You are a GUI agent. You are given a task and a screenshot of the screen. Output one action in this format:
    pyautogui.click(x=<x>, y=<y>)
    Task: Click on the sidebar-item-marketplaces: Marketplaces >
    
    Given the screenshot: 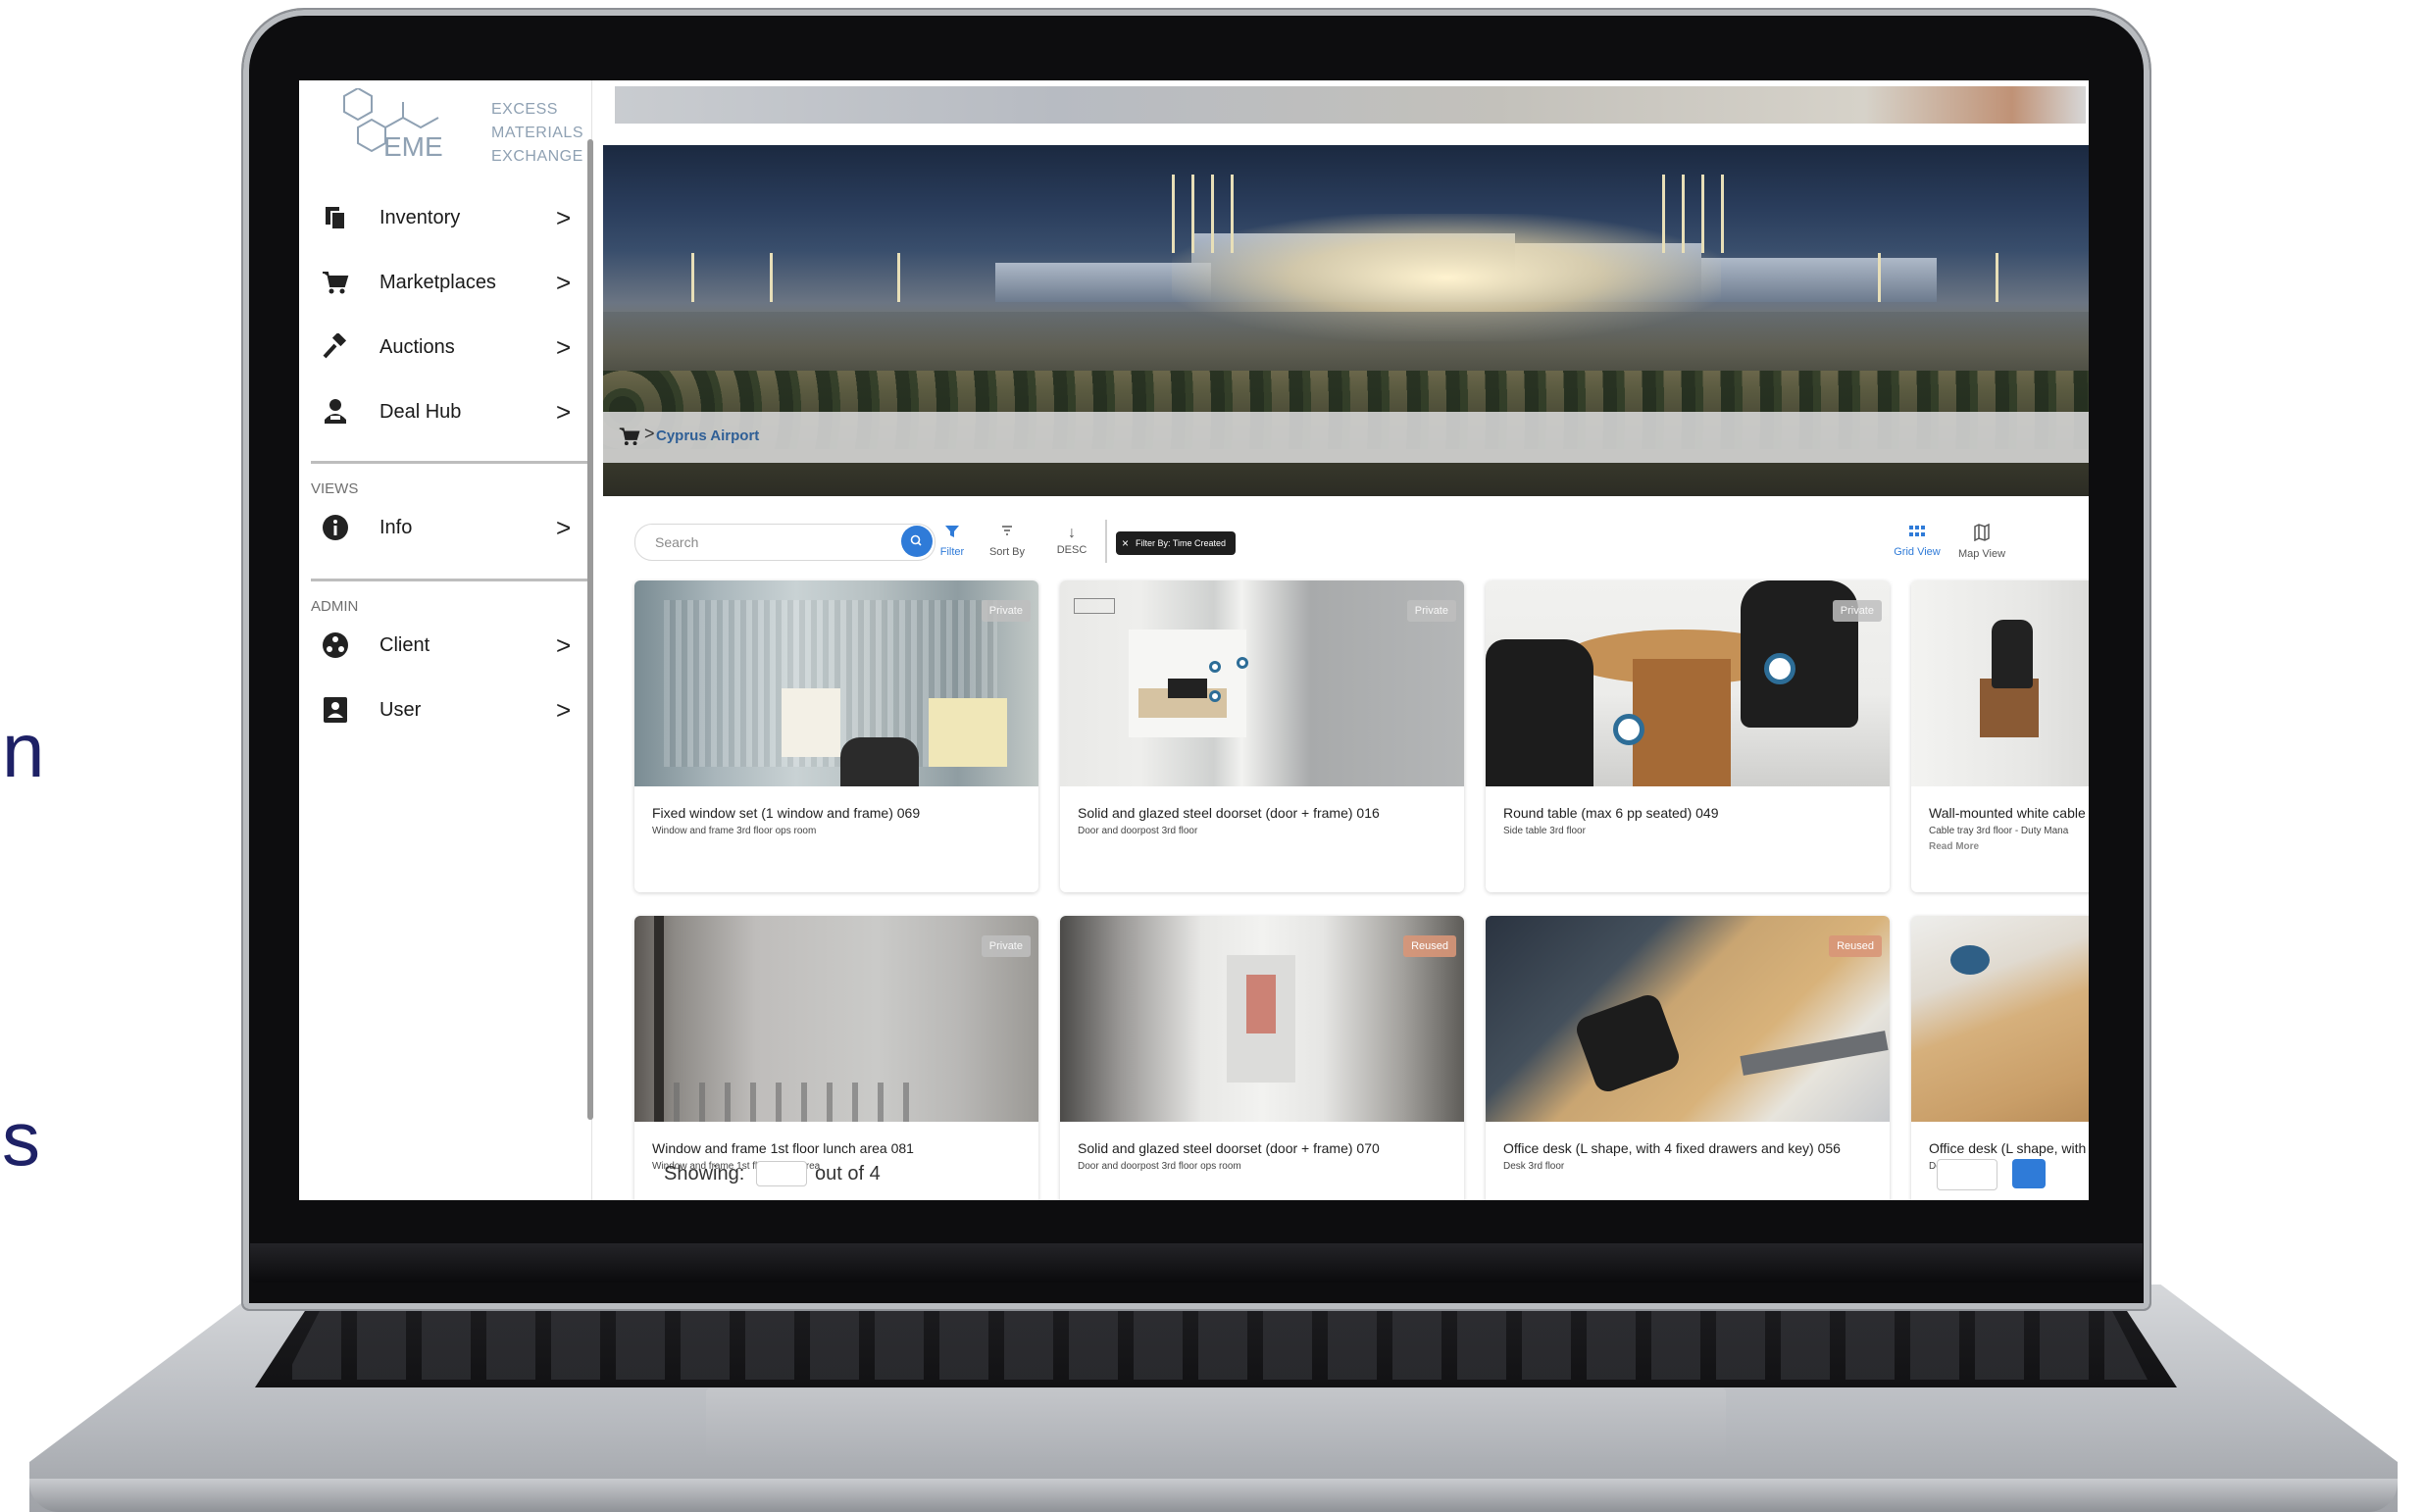 What is the action you would take?
    pyautogui.click(x=445, y=282)
    